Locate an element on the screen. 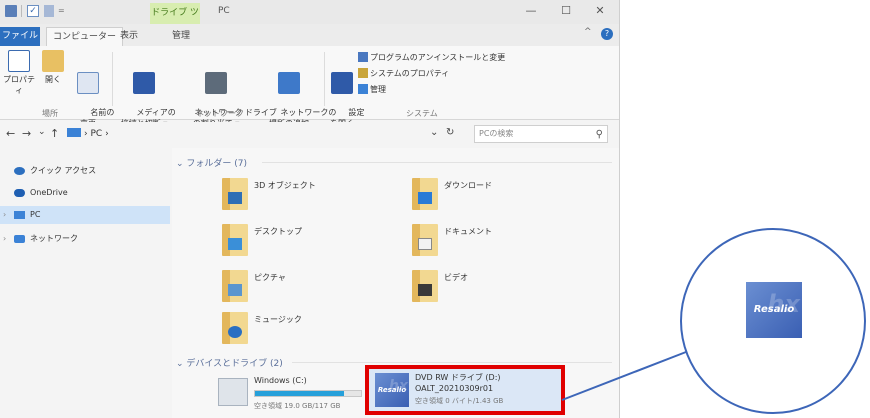  callout-circle: hx Resalio is located at coordinates (773, 321).